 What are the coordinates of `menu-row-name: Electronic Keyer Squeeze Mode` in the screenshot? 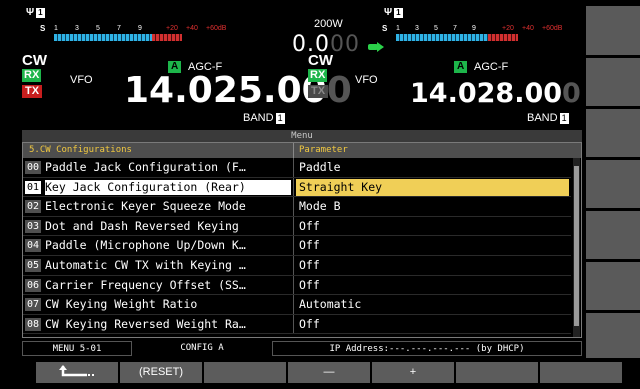 It's located at (145, 206).